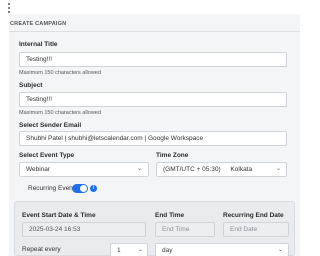 This screenshot has width=320, height=256. Describe the element at coordinates (59, 215) in the screenshot. I see `start-date-label: Event Start Date & Time` at that location.